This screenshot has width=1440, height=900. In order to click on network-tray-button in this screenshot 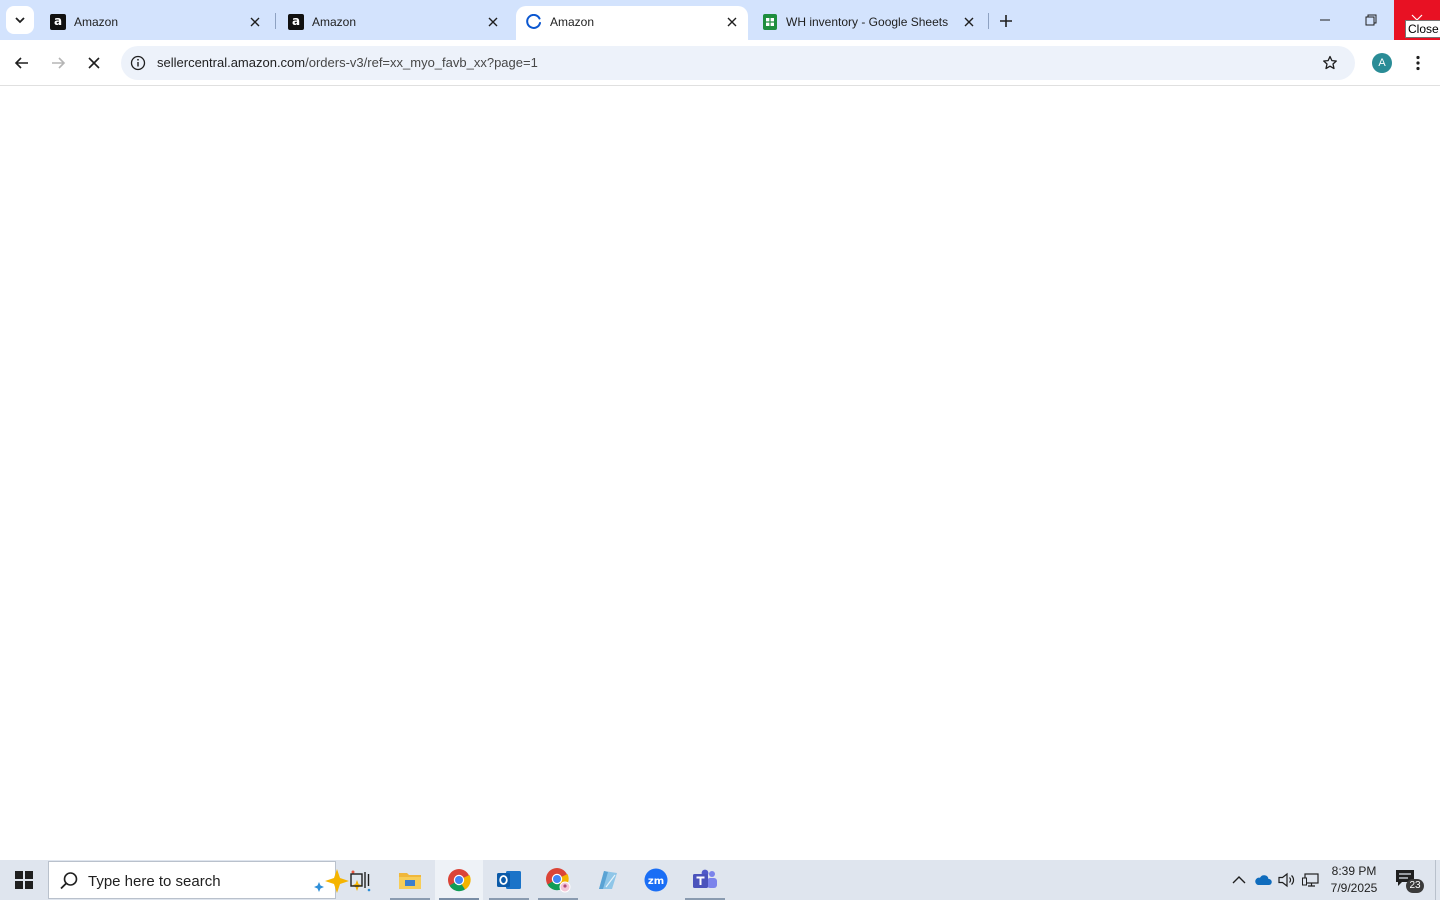, I will do `click(1311, 880)`.